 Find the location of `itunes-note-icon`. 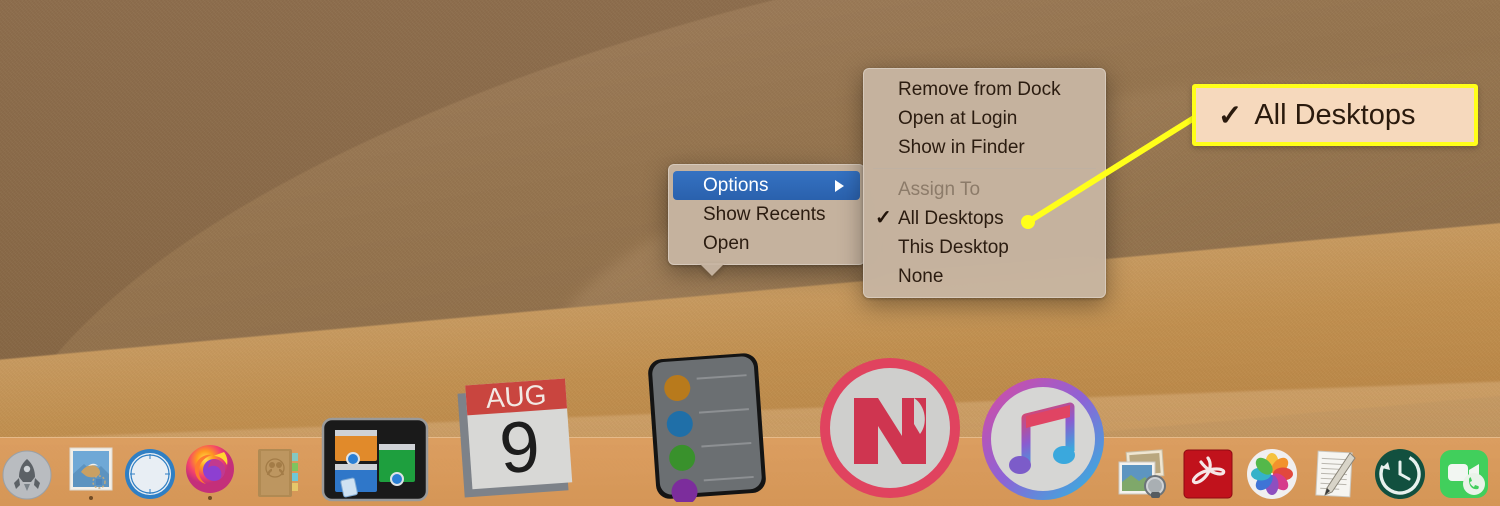

itunes-note-icon is located at coordinates (1043, 439).